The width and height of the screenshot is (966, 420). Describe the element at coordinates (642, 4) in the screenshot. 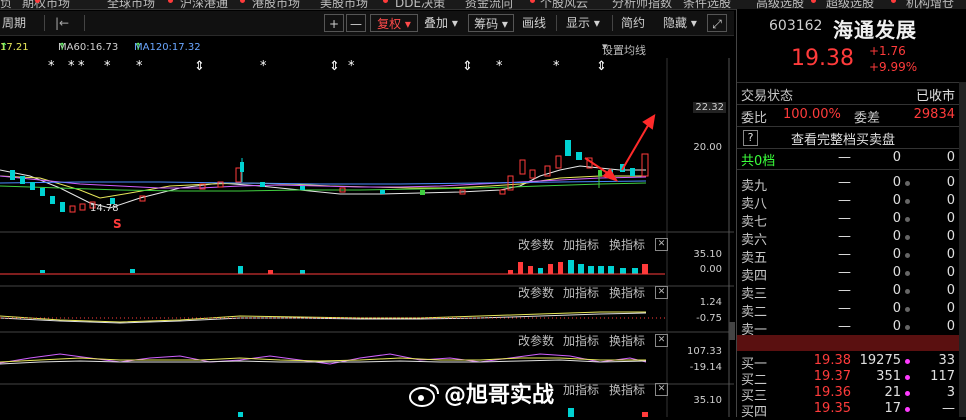

I see `nav-item: 分析师指数` at that location.